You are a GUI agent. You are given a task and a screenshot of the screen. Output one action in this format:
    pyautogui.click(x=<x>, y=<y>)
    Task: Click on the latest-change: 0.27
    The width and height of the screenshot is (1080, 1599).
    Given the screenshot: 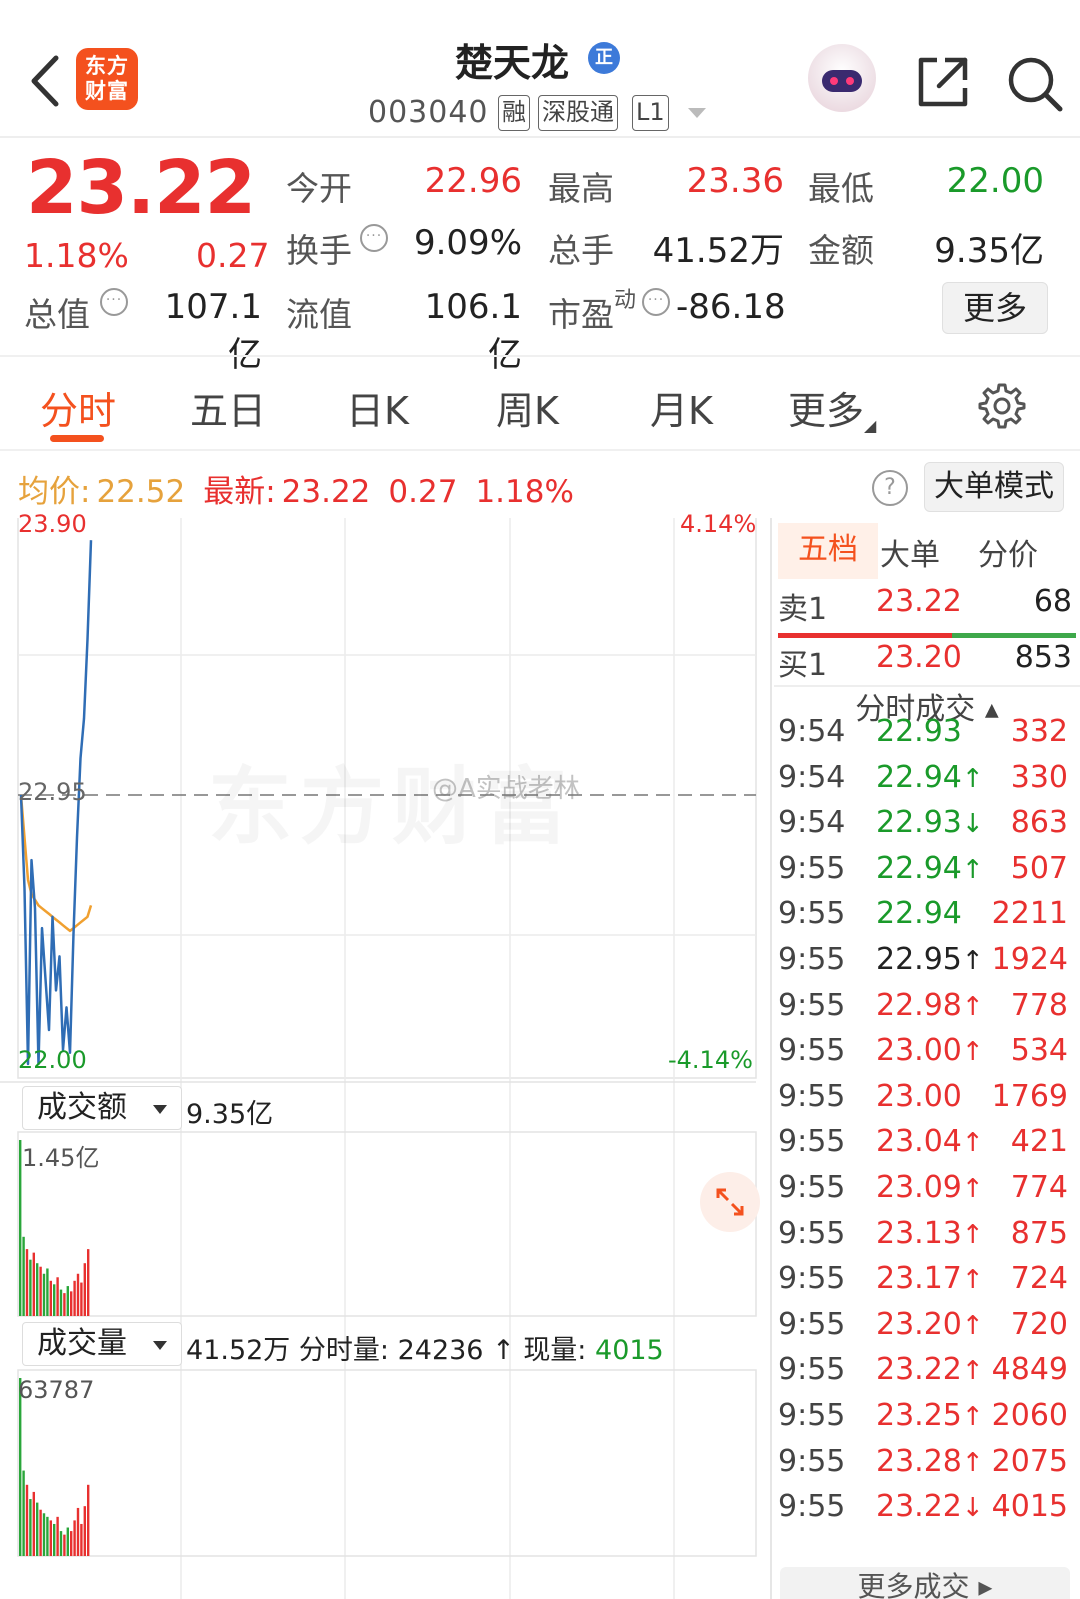 What is the action you would take?
    pyautogui.click(x=423, y=492)
    